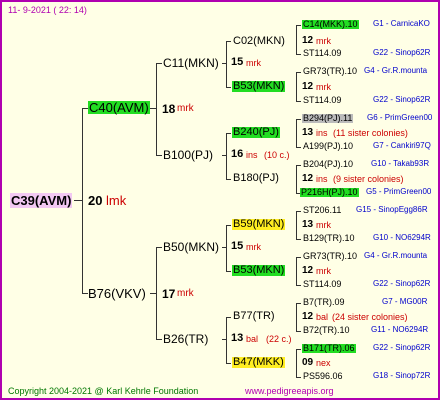  What do you see at coordinates (259, 41) in the screenshot?
I see `queen-name-gen3-1: C02(MKN)` at bounding box center [259, 41].